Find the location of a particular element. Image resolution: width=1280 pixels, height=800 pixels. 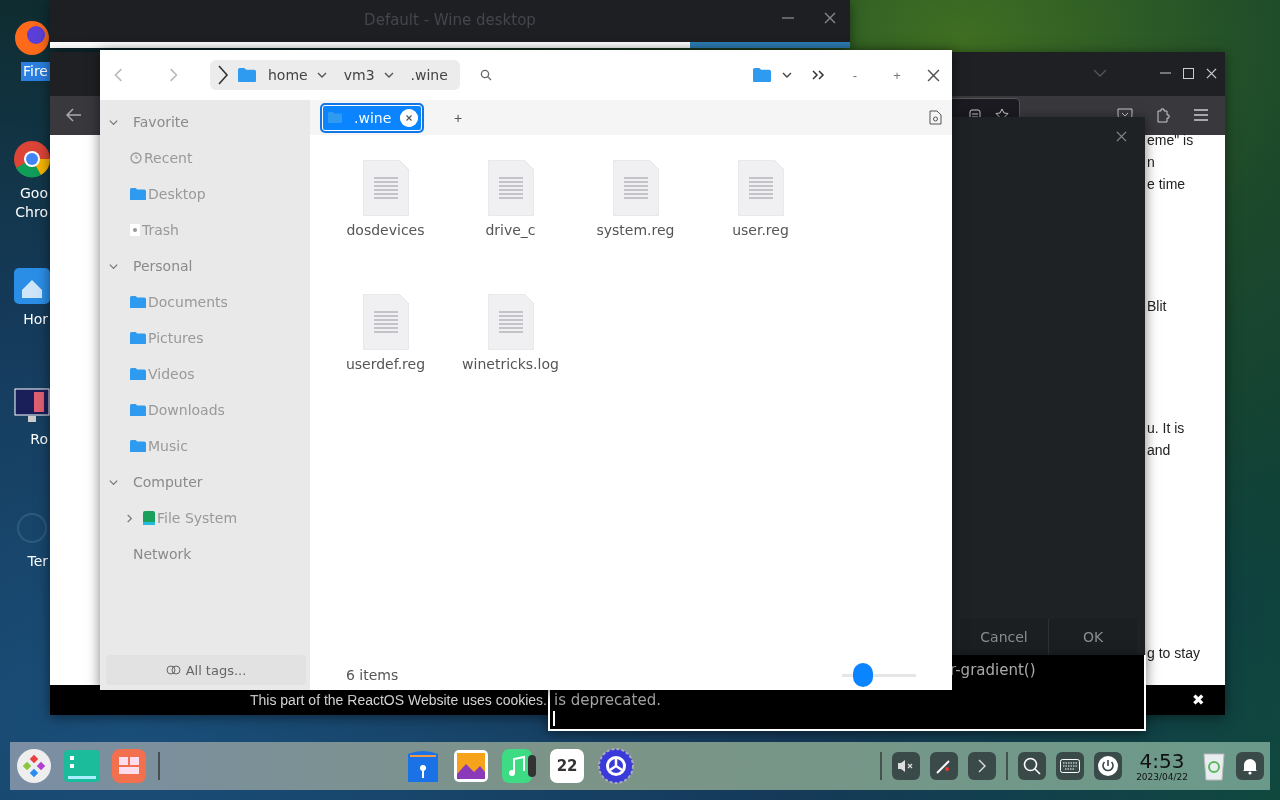

home-folder-icon is located at coordinates (32, 286).